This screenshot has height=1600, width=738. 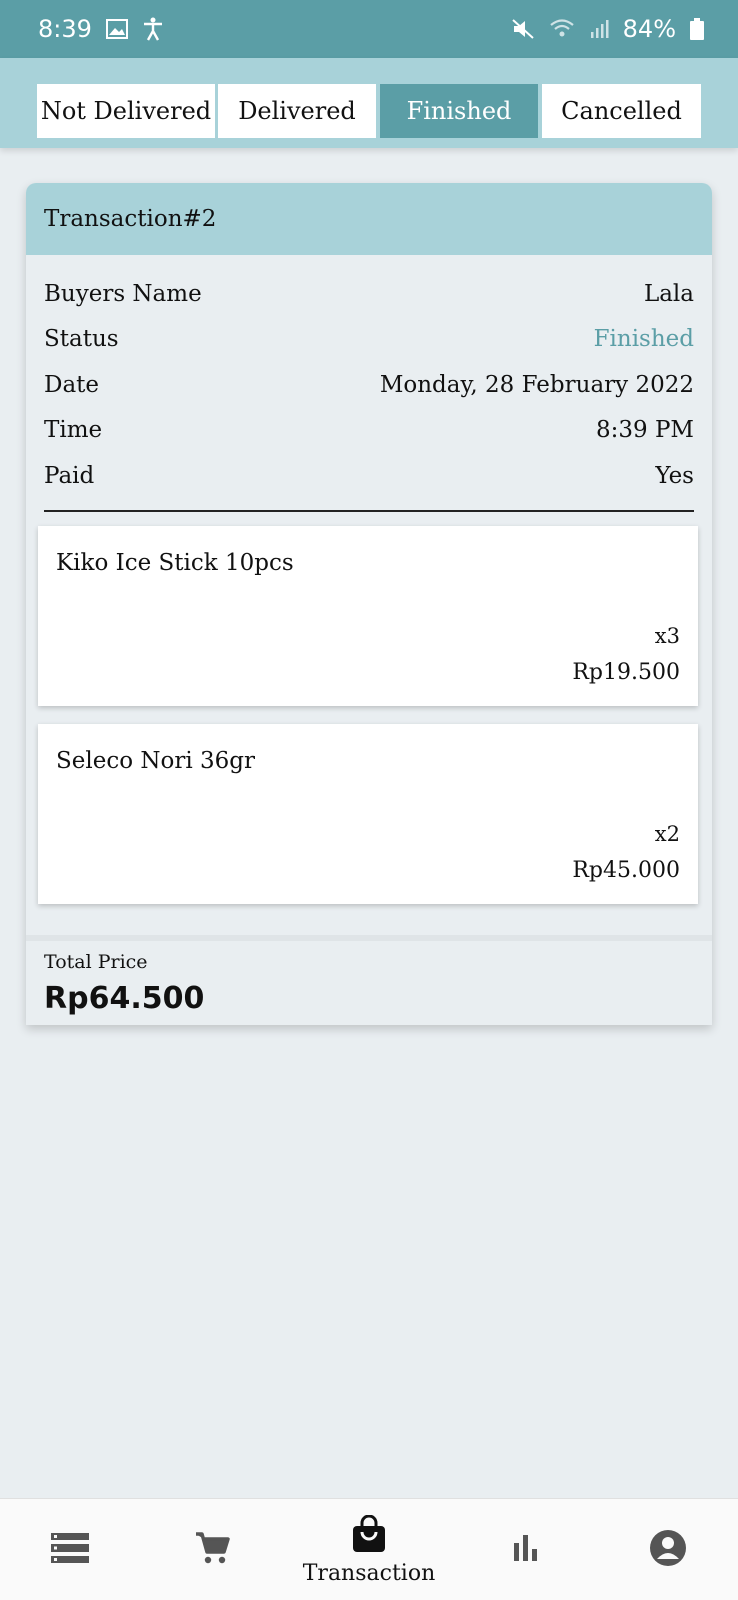 I want to click on item-quantity: x3, so click(x=667, y=636).